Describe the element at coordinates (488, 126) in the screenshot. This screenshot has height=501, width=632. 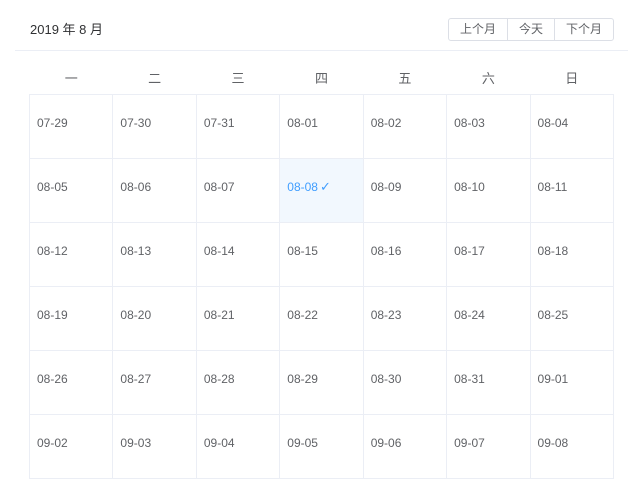
I see `calendar-day-cell: 08-03` at that location.